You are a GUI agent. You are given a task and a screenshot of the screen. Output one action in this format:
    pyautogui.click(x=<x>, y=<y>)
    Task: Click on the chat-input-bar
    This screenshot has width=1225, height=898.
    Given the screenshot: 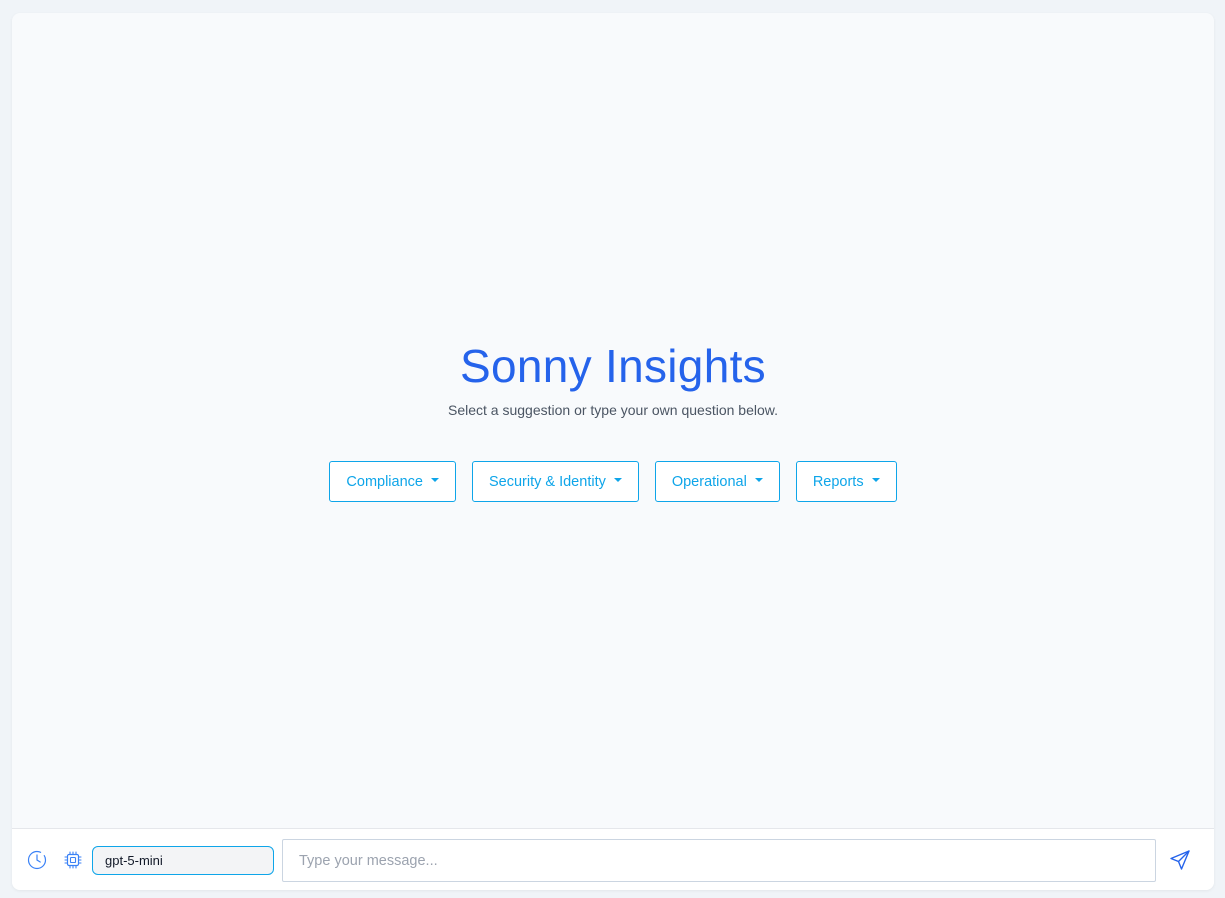 What is the action you would take?
    pyautogui.click(x=613, y=859)
    